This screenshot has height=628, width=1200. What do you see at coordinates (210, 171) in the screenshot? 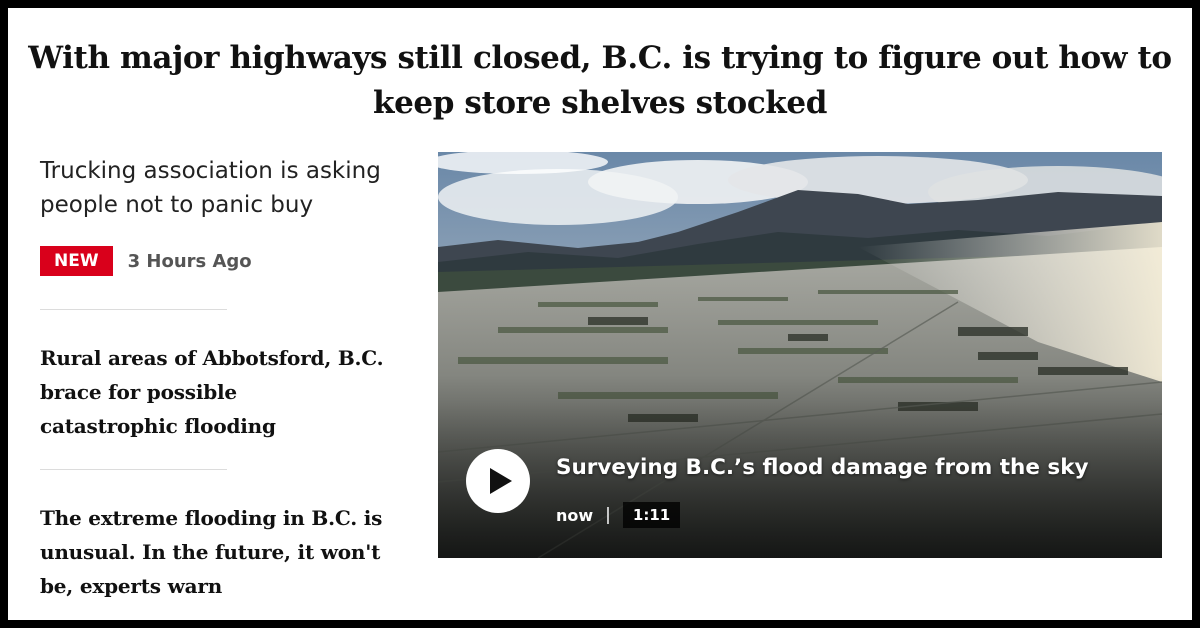
I see `subheadline-line-1: Trucking association is asking` at bounding box center [210, 171].